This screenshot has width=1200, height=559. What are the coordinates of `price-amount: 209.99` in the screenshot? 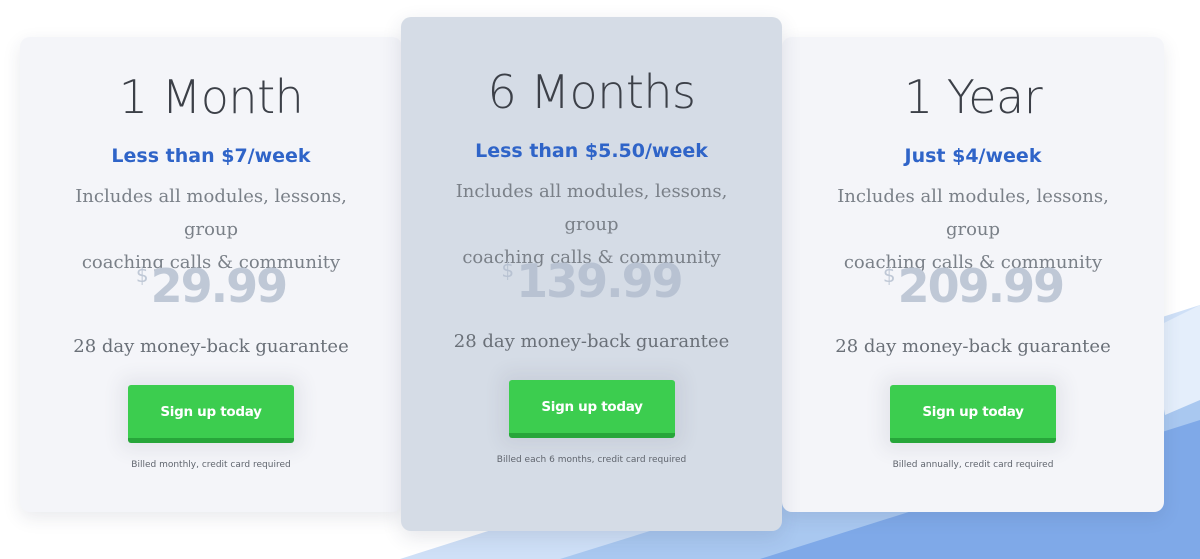 It's located at (981, 286).